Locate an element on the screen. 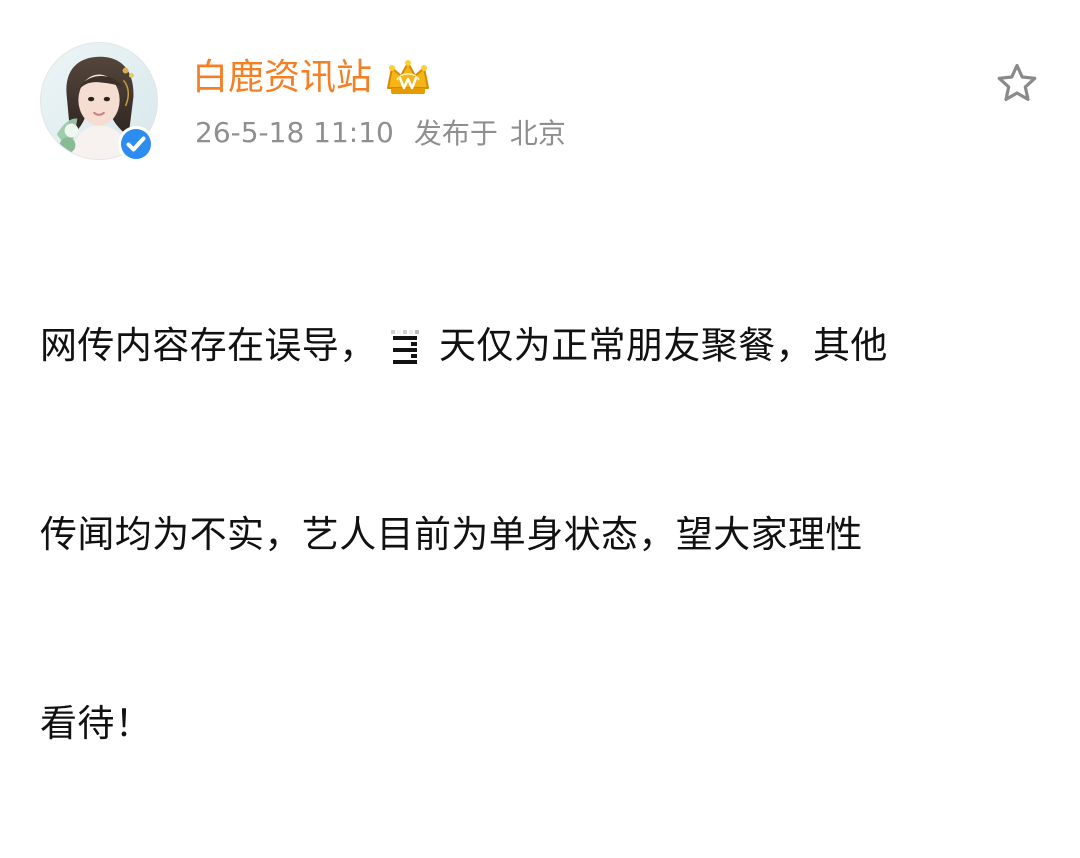  post-meta: 26-5-18 11:10 发布于 北京 is located at coordinates (380, 132).